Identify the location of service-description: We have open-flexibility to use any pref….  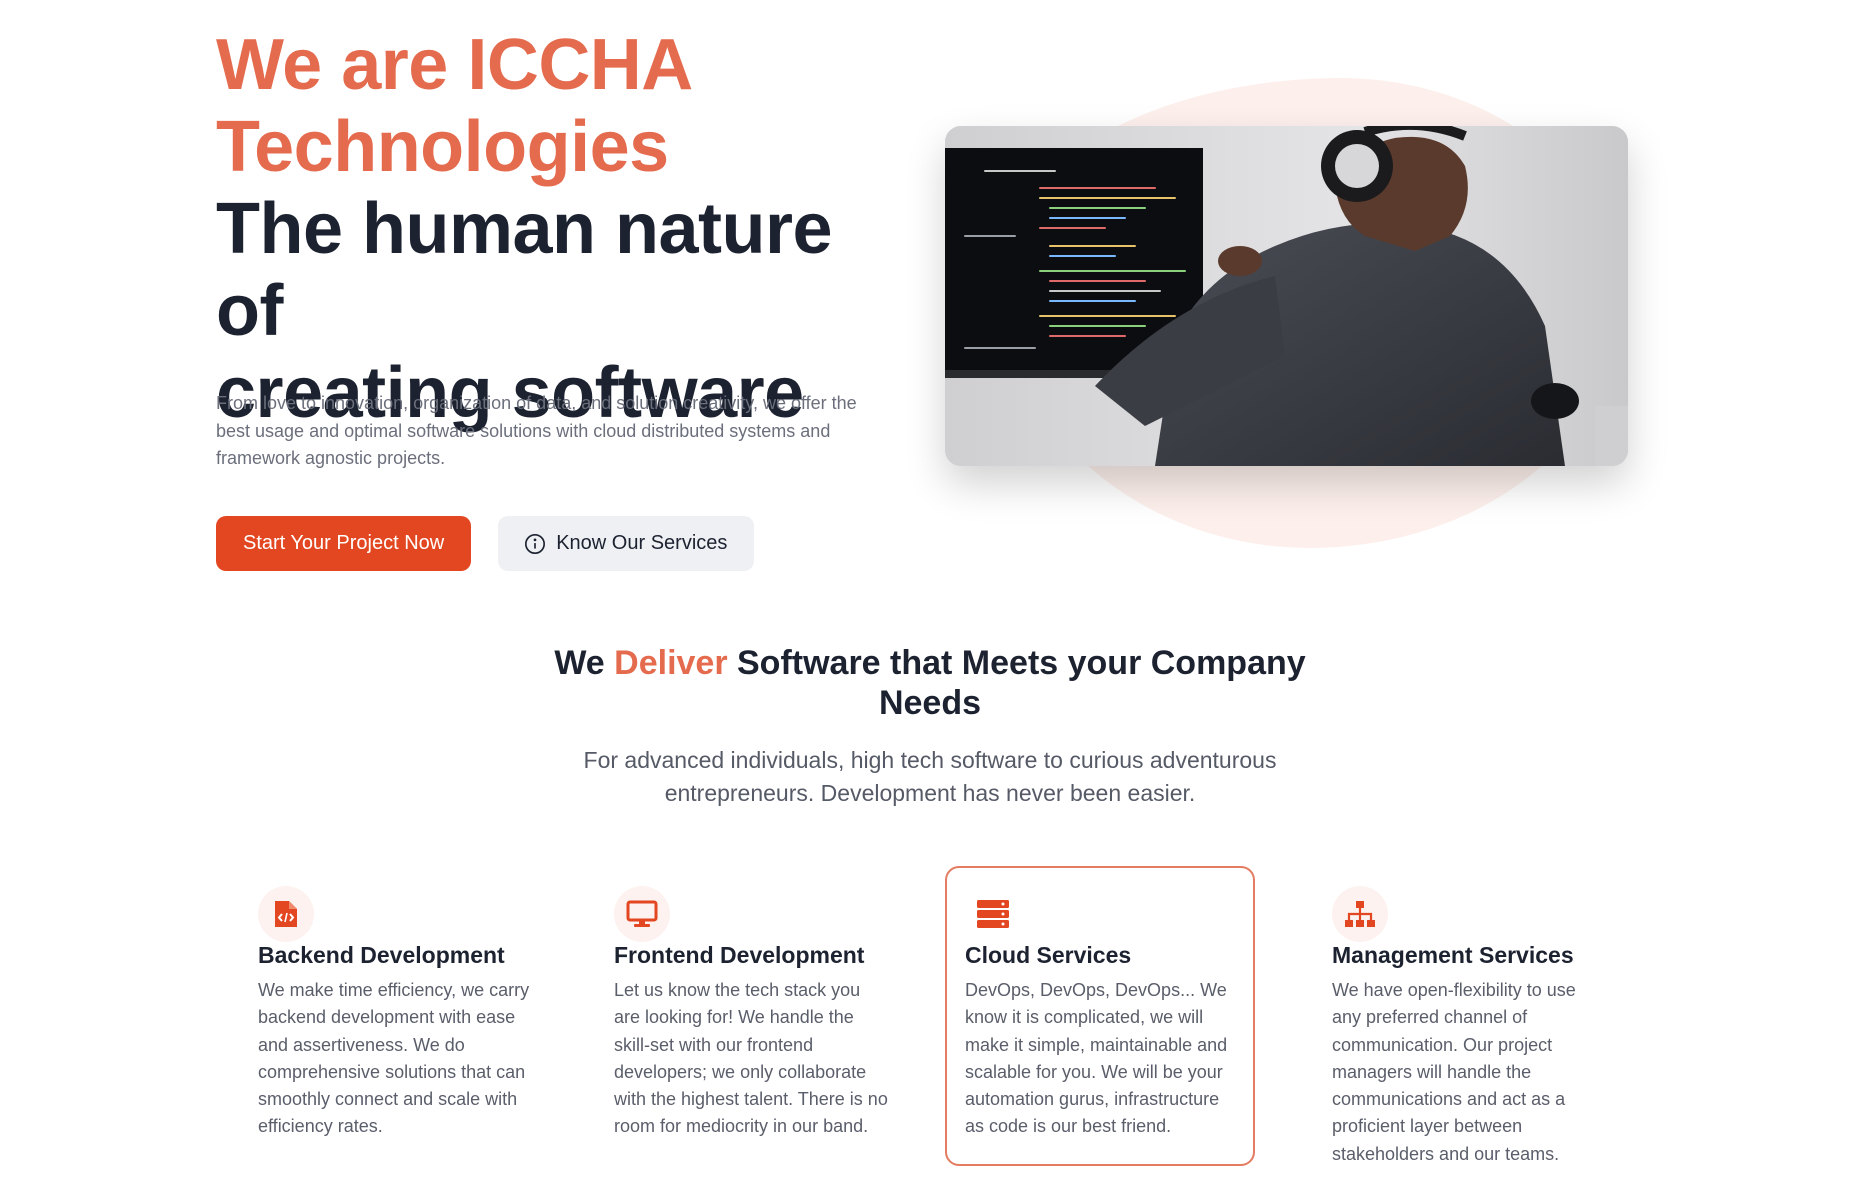
(1454, 1072).